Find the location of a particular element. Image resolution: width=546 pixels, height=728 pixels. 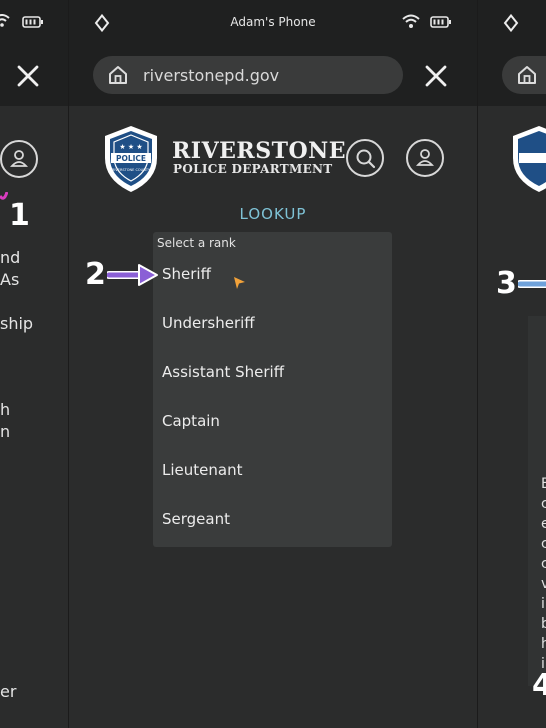

callout-3: 3 is located at coordinates (506, 283).